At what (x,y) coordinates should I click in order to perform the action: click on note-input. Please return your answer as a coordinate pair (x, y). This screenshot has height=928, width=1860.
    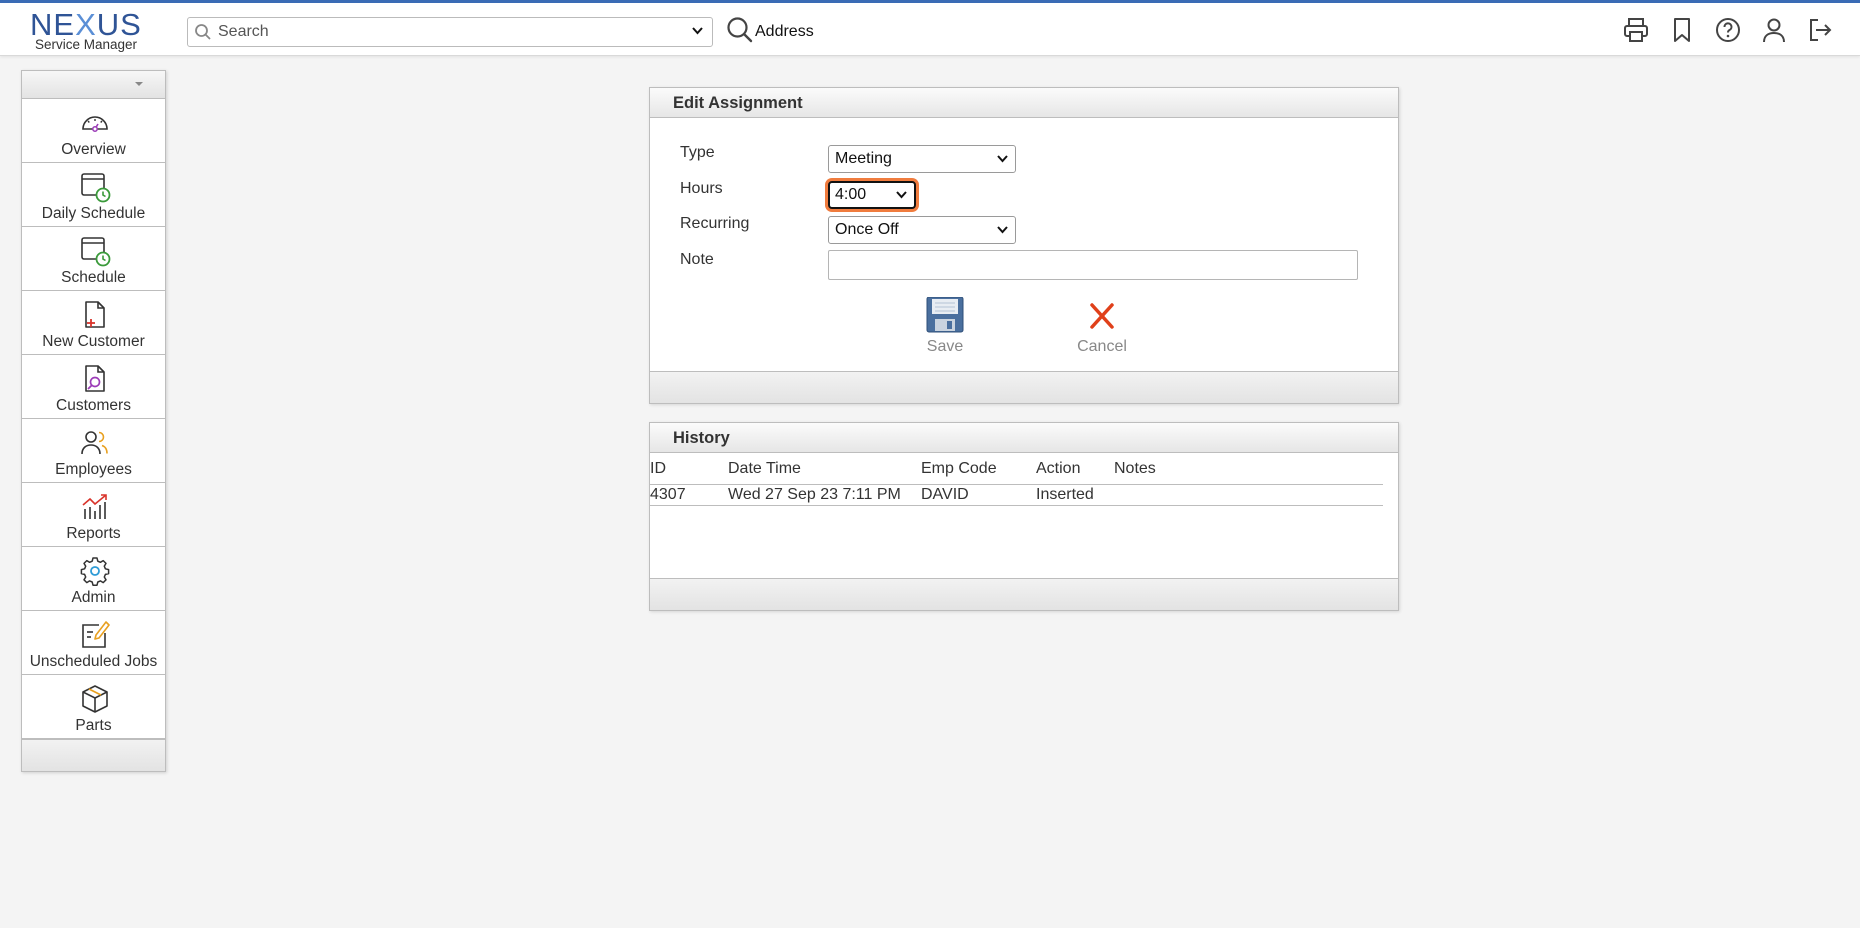
    Looking at the image, I should click on (1093, 265).